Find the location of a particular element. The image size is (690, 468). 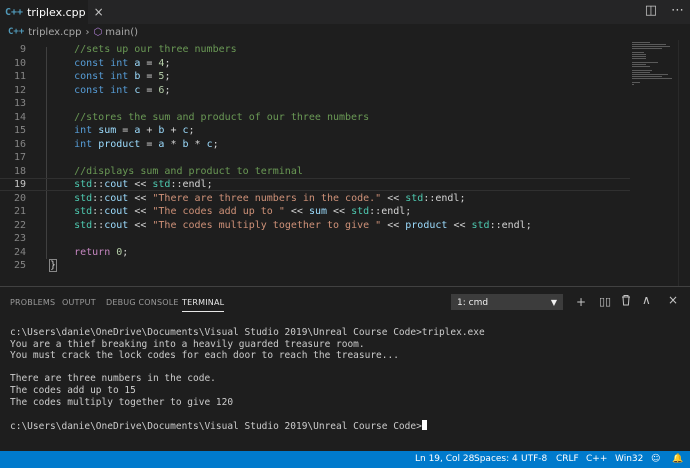

line-number: 24 is located at coordinates (19, 252).